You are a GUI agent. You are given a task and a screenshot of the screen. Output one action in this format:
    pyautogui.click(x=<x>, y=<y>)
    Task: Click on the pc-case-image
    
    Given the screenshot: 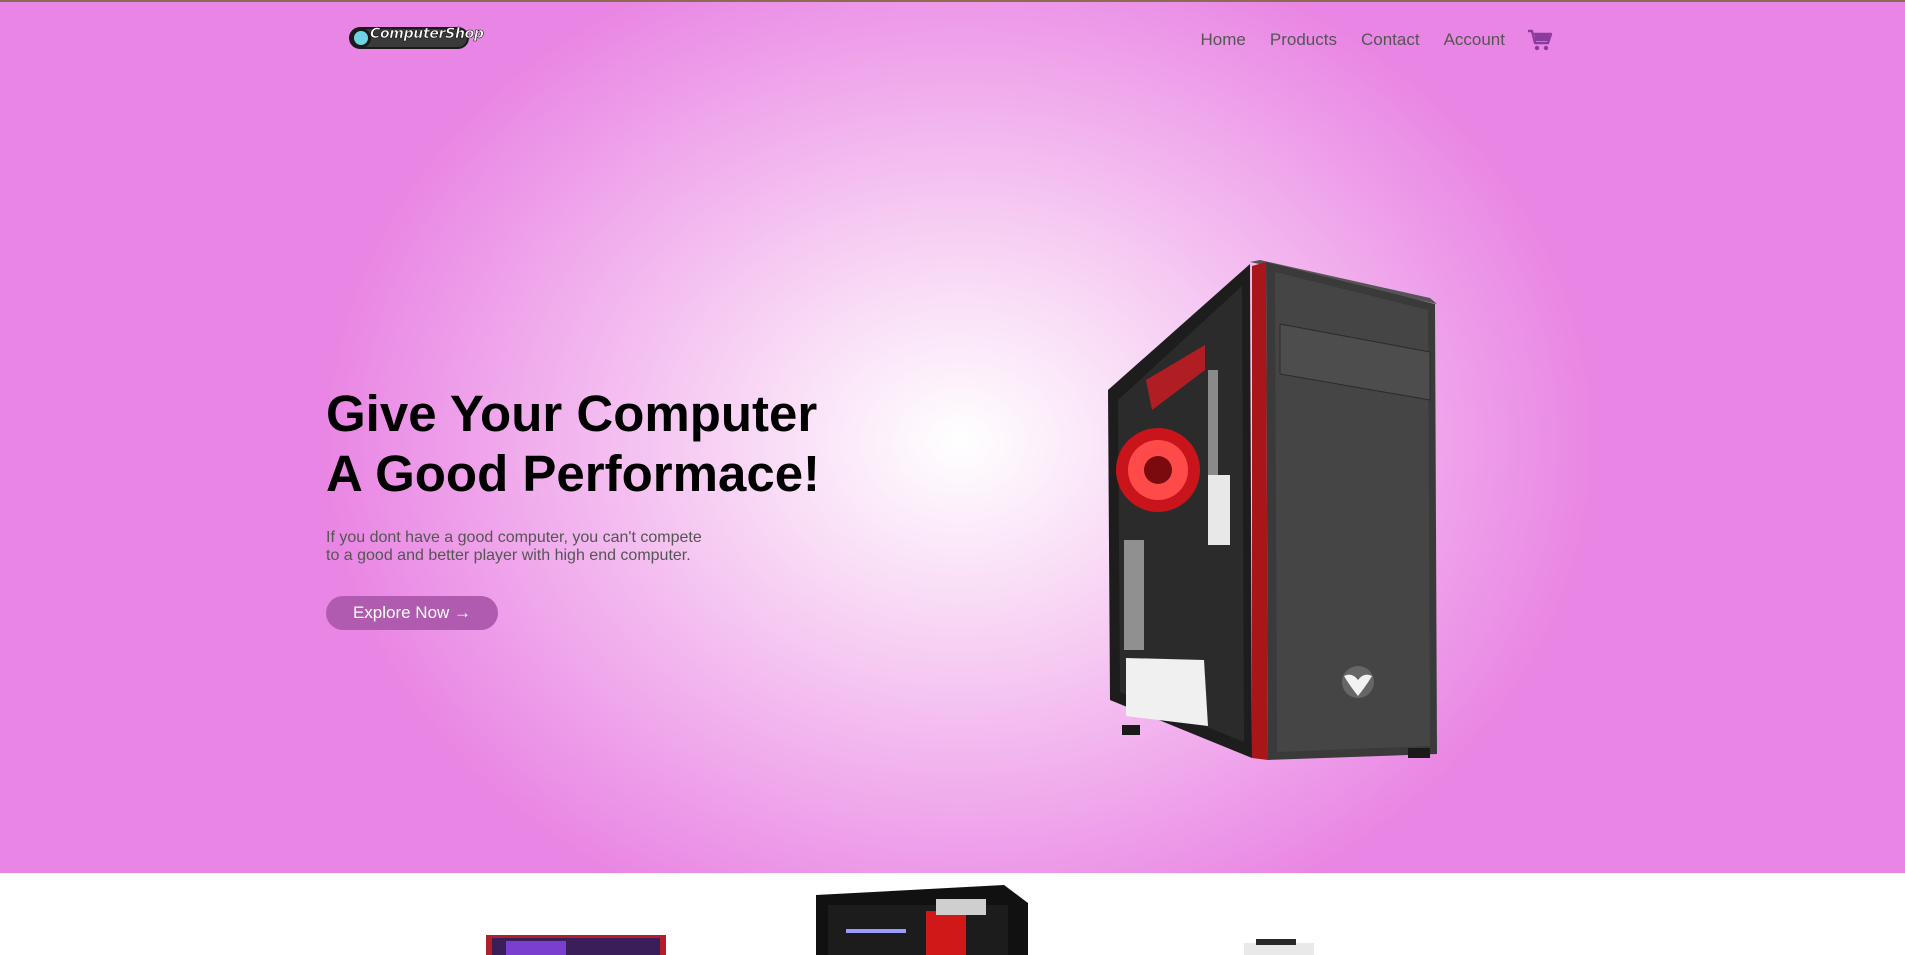 What is the action you would take?
    pyautogui.click(x=1270, y=512)
    